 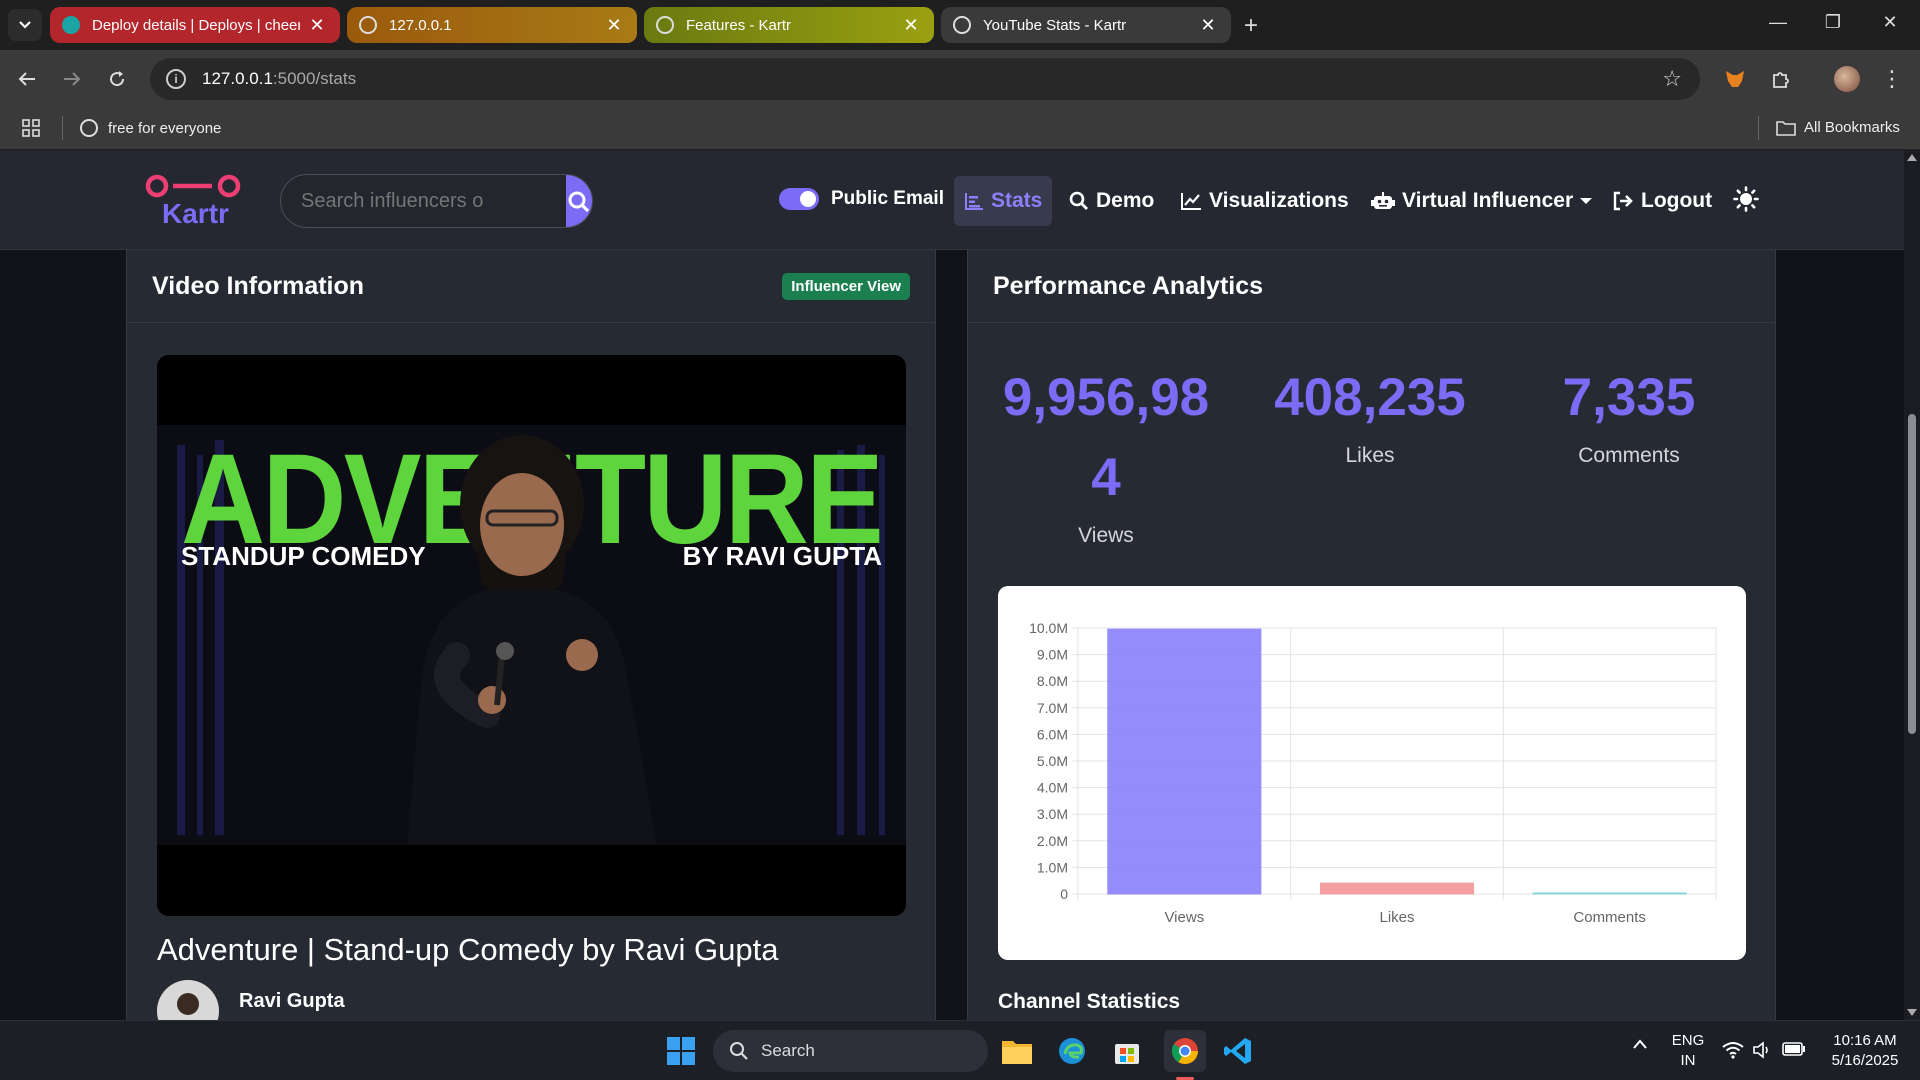 What do you see at coordinates (1383, 200) in the screenshot?
I see `robot-icon` at bounding box center [1383, 200].